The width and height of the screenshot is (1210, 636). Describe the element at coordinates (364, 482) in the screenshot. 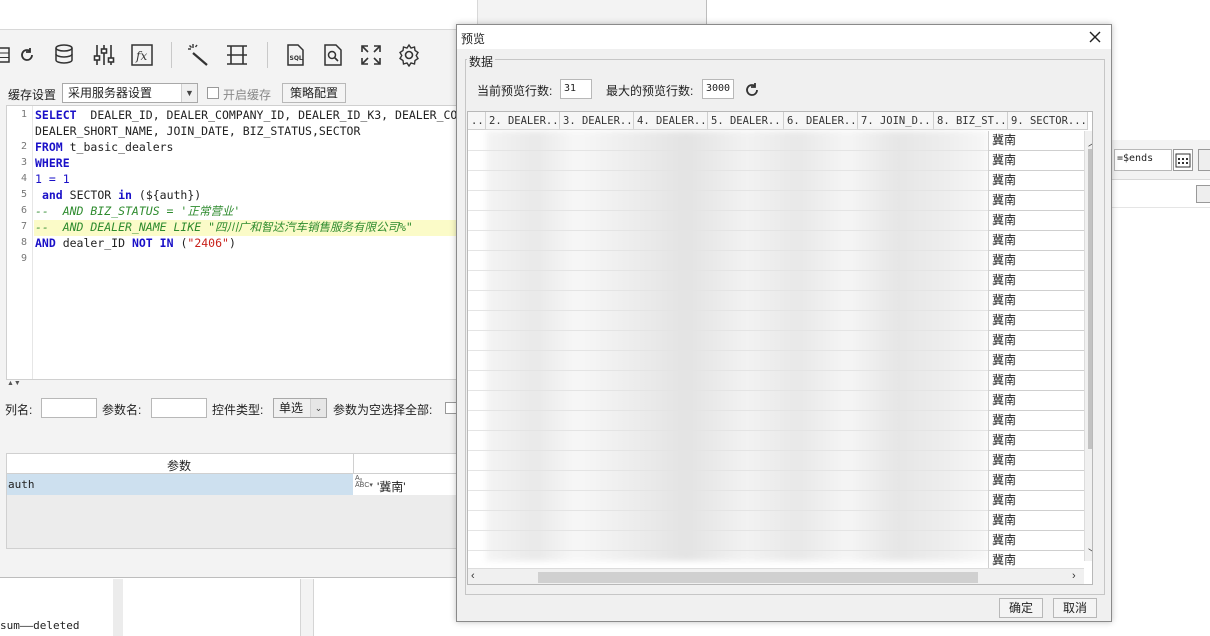

I see `text-type-icon: A͟ᵤ ABC▾` at that location.